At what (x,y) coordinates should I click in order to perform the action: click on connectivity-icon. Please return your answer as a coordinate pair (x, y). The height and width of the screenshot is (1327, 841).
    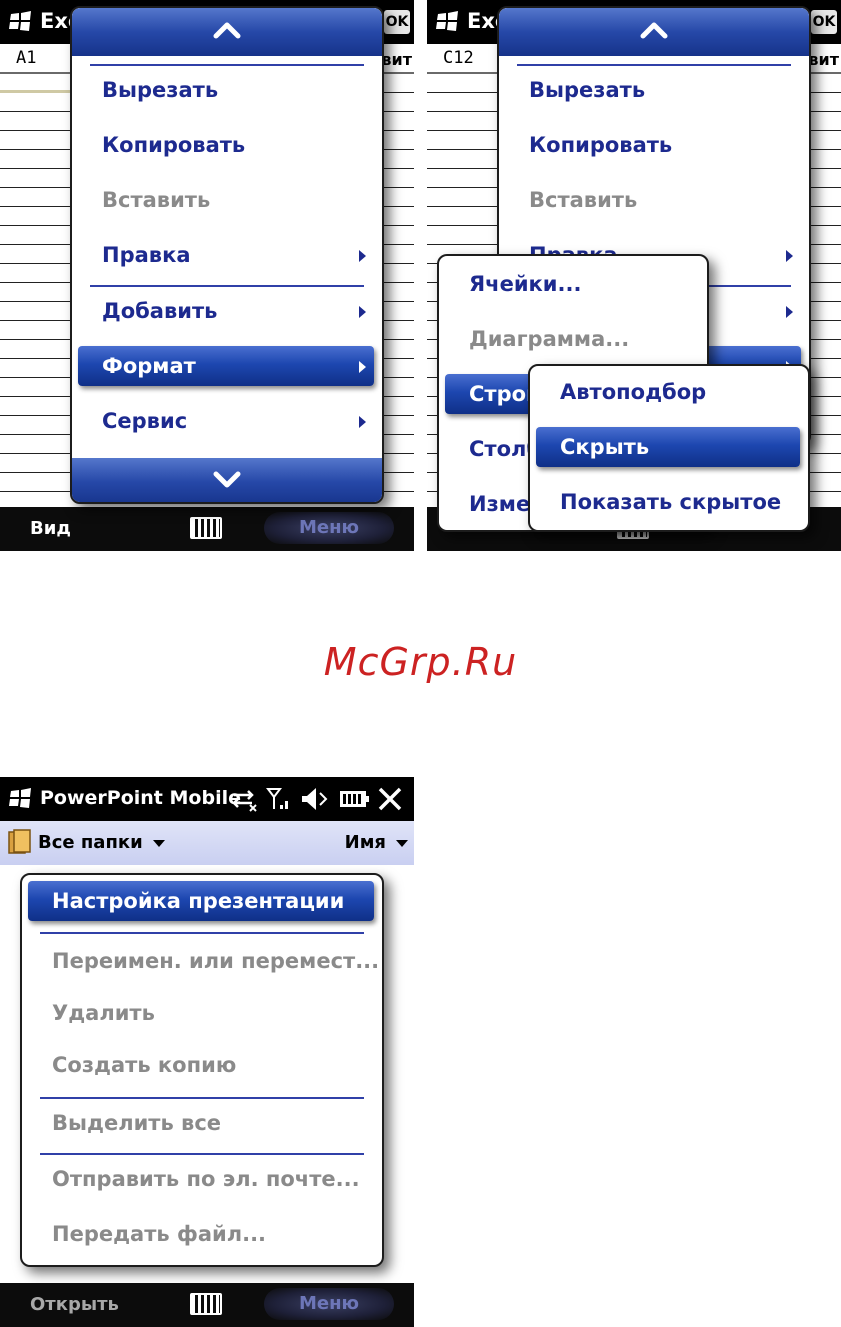
    Looking at the image, I should click on (244, 801).